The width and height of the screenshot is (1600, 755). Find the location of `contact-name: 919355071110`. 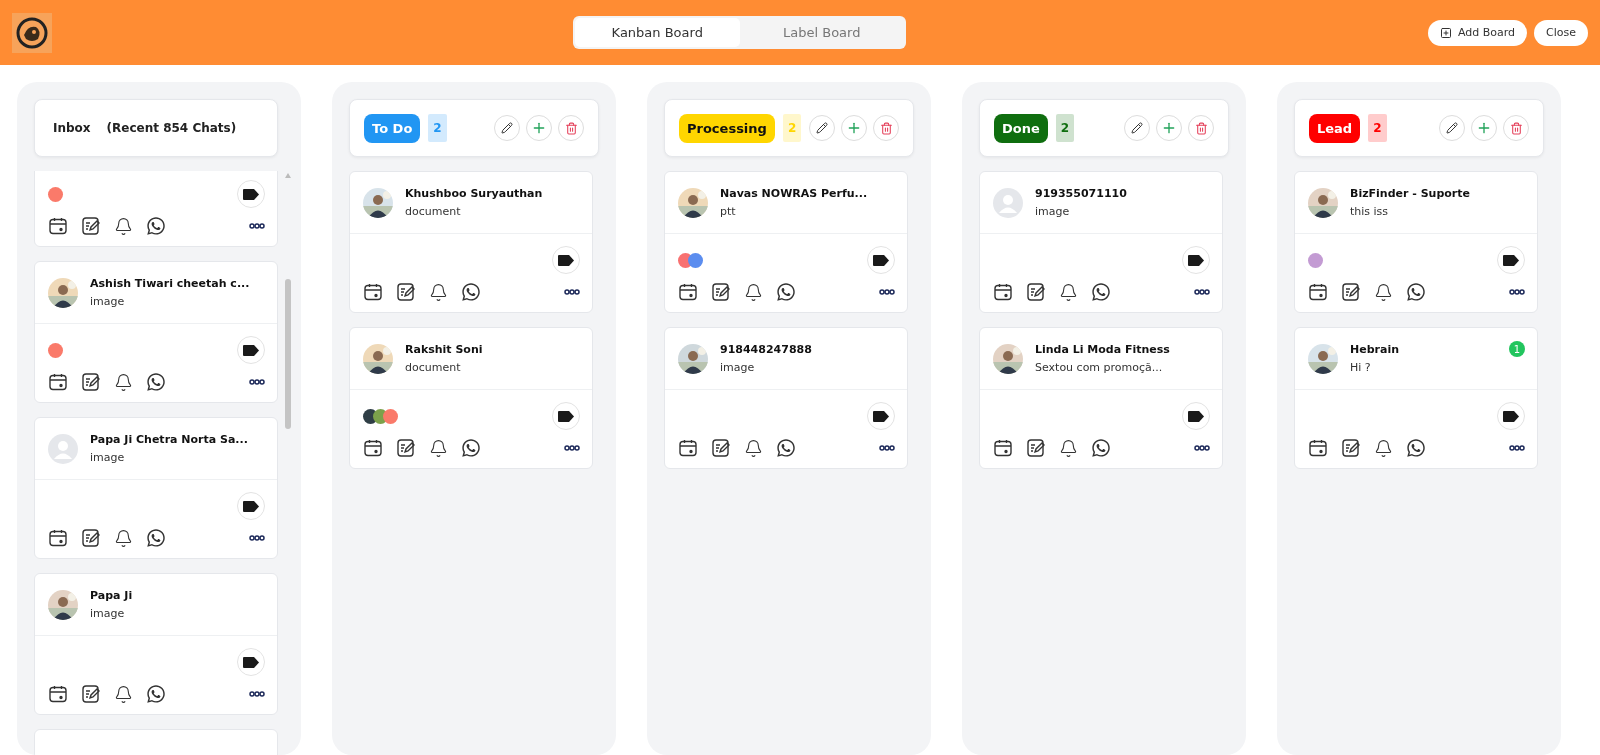

contact-name: 919355071110 is located at coordinates (1081, 193).